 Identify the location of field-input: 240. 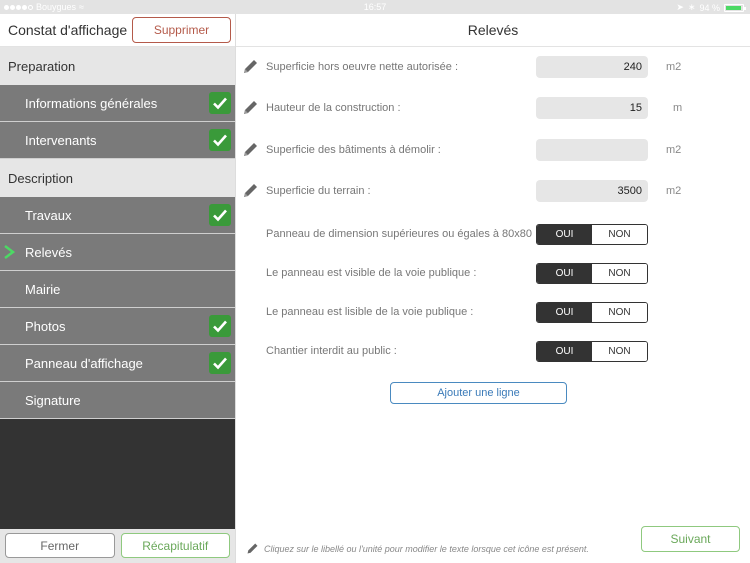
(592, 67).